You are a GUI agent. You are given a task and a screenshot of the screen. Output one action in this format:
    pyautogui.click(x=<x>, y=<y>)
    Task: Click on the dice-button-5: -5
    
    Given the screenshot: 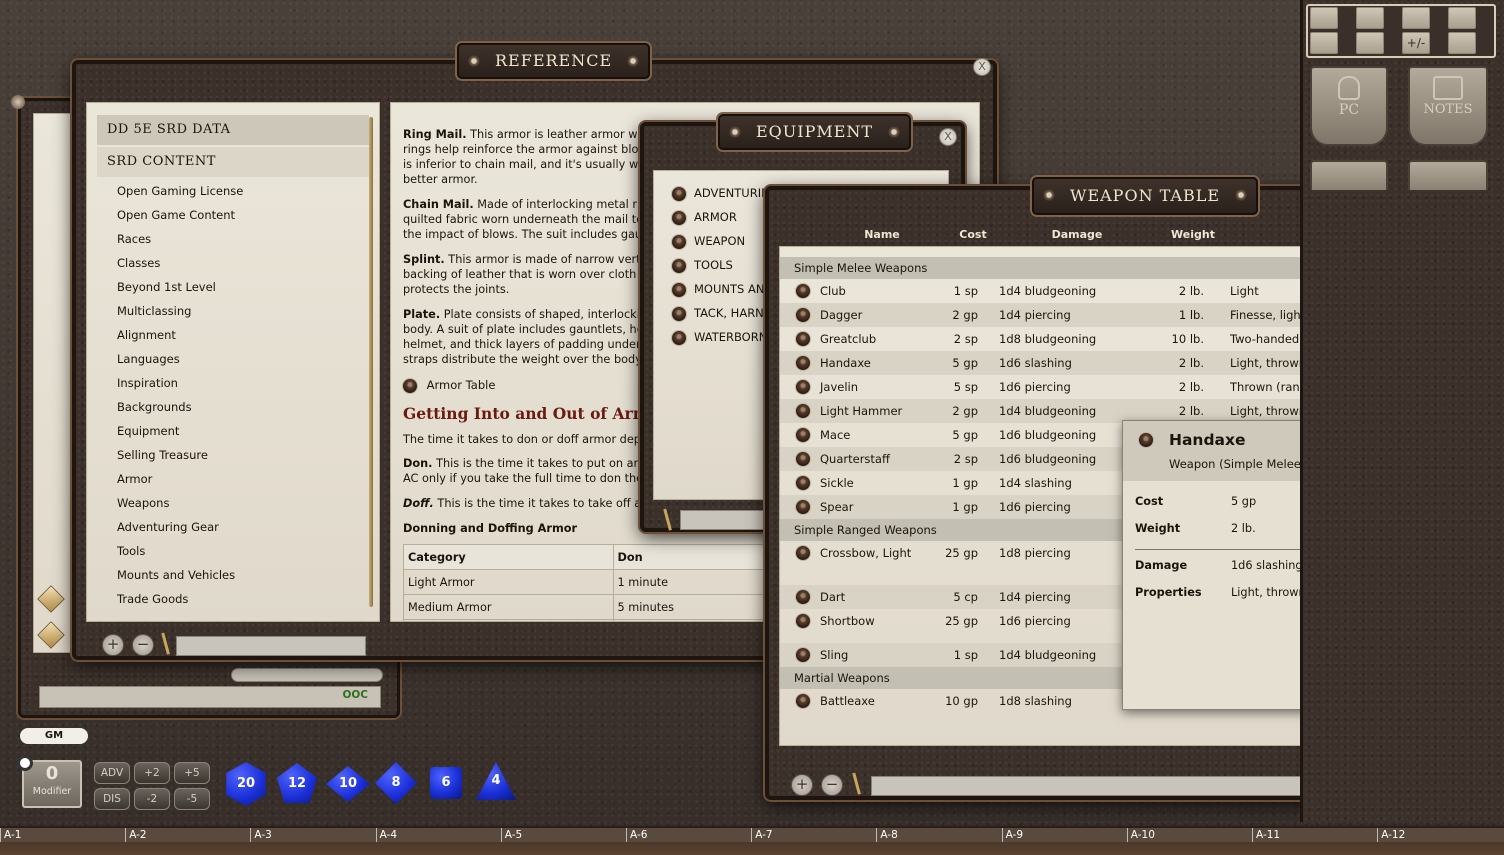 What is the action you would take?
    pyautogui.click(x=192, y=799)
    